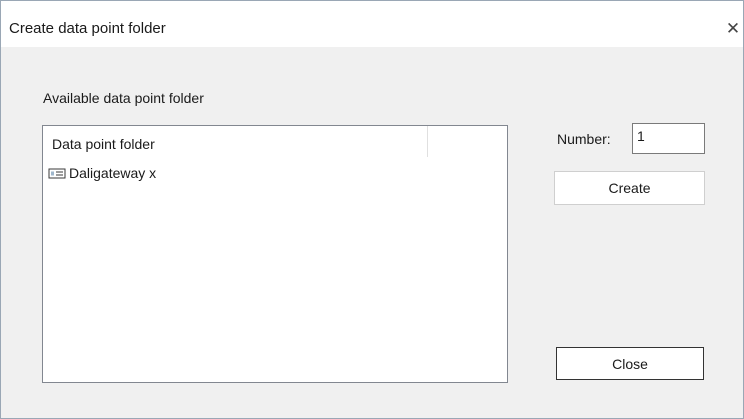 Image resolution: width=744 pixels, height=419 pixels. I want to click on list-item: Daligateway x, so click(102, 173).